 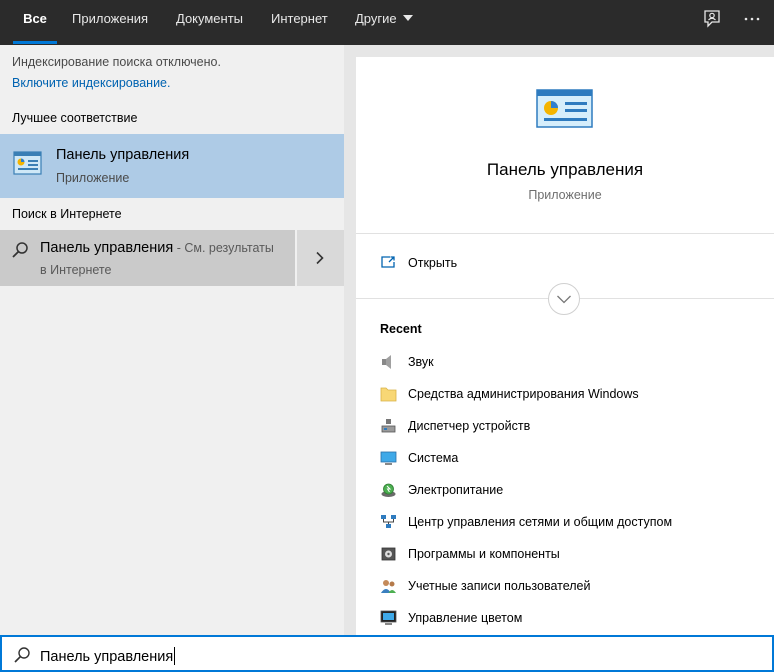 I want to click on color-management-icon, so click(x=388, y=617).